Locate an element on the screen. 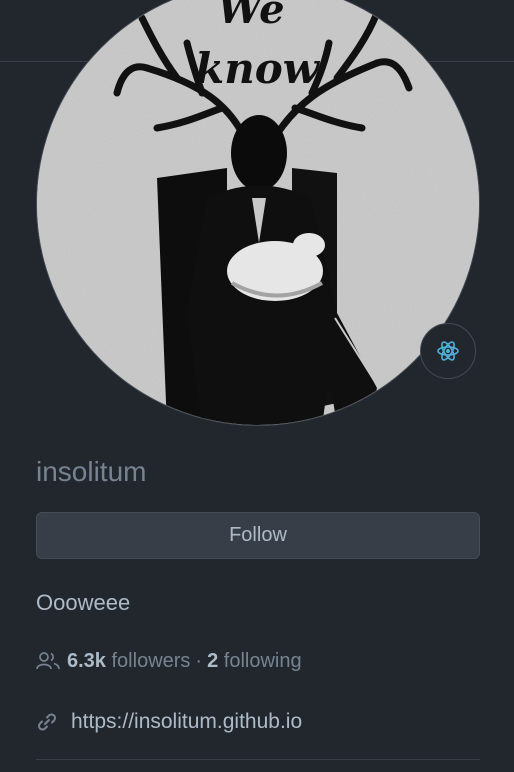  profile-website: https://insolitum.github.io is located at coordinates (169, 722).